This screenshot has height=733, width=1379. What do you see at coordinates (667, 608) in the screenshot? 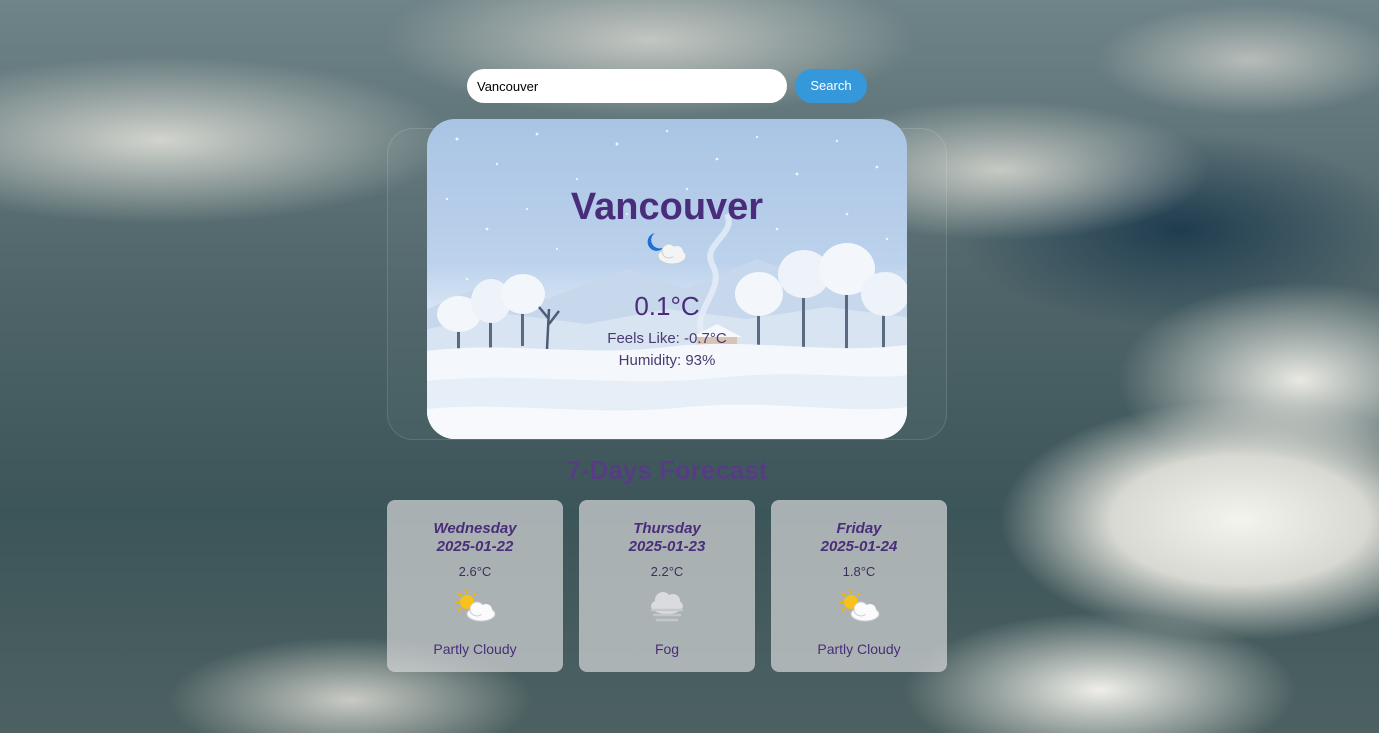
I see `fog-icon` at bounding box center [667, 608].